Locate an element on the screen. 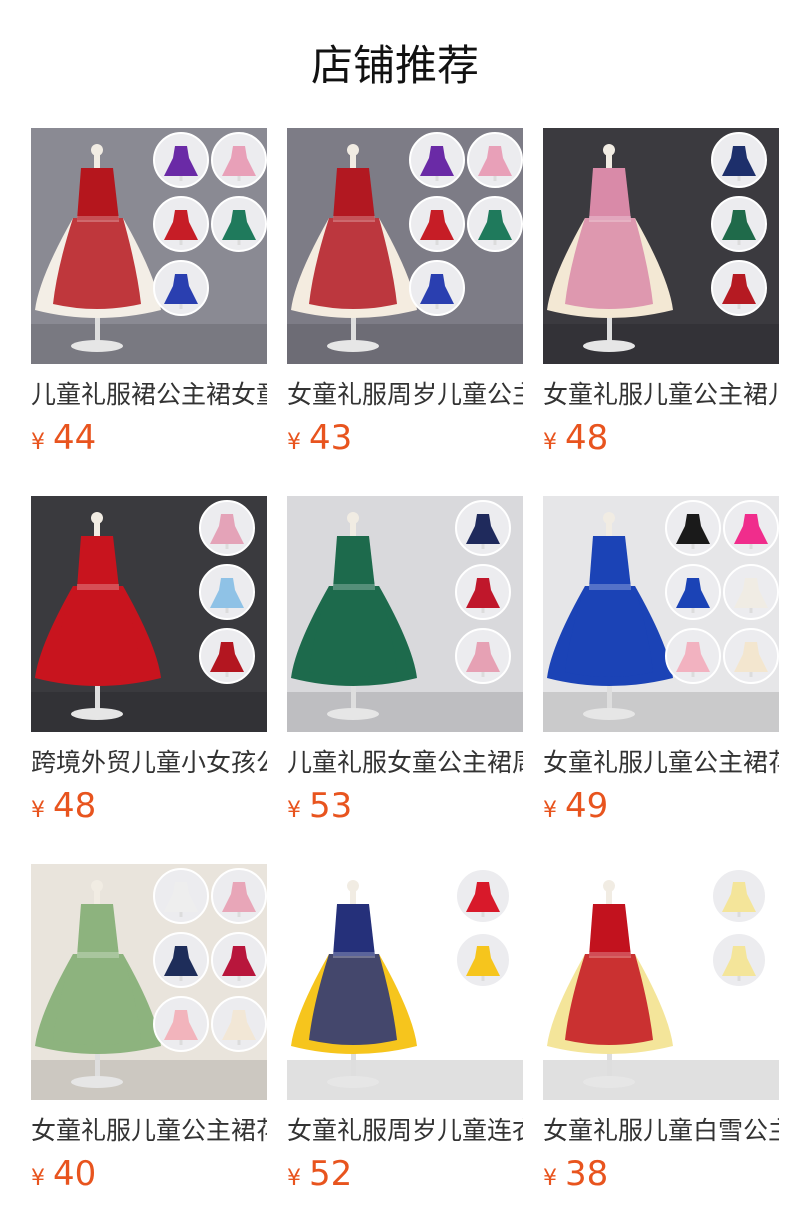  product-card: 女童礼服周岁儿童连衣 ¥52 is located at coordinates (405, 1032).